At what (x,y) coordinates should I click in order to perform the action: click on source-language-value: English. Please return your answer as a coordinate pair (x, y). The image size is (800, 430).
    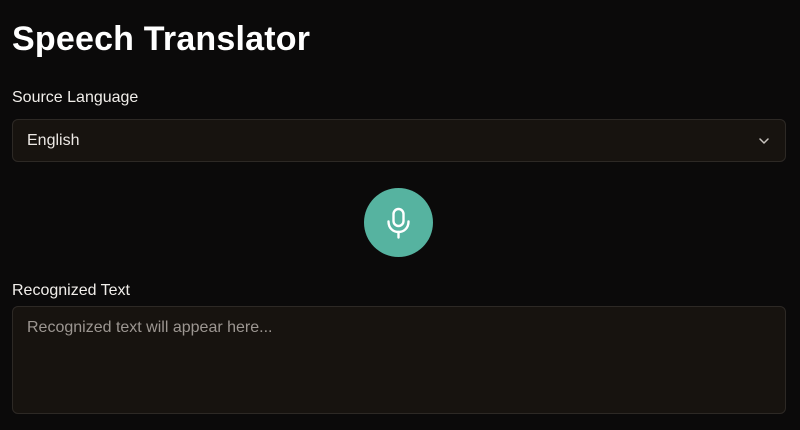
    Looking at the image, I should click on (53, 140).